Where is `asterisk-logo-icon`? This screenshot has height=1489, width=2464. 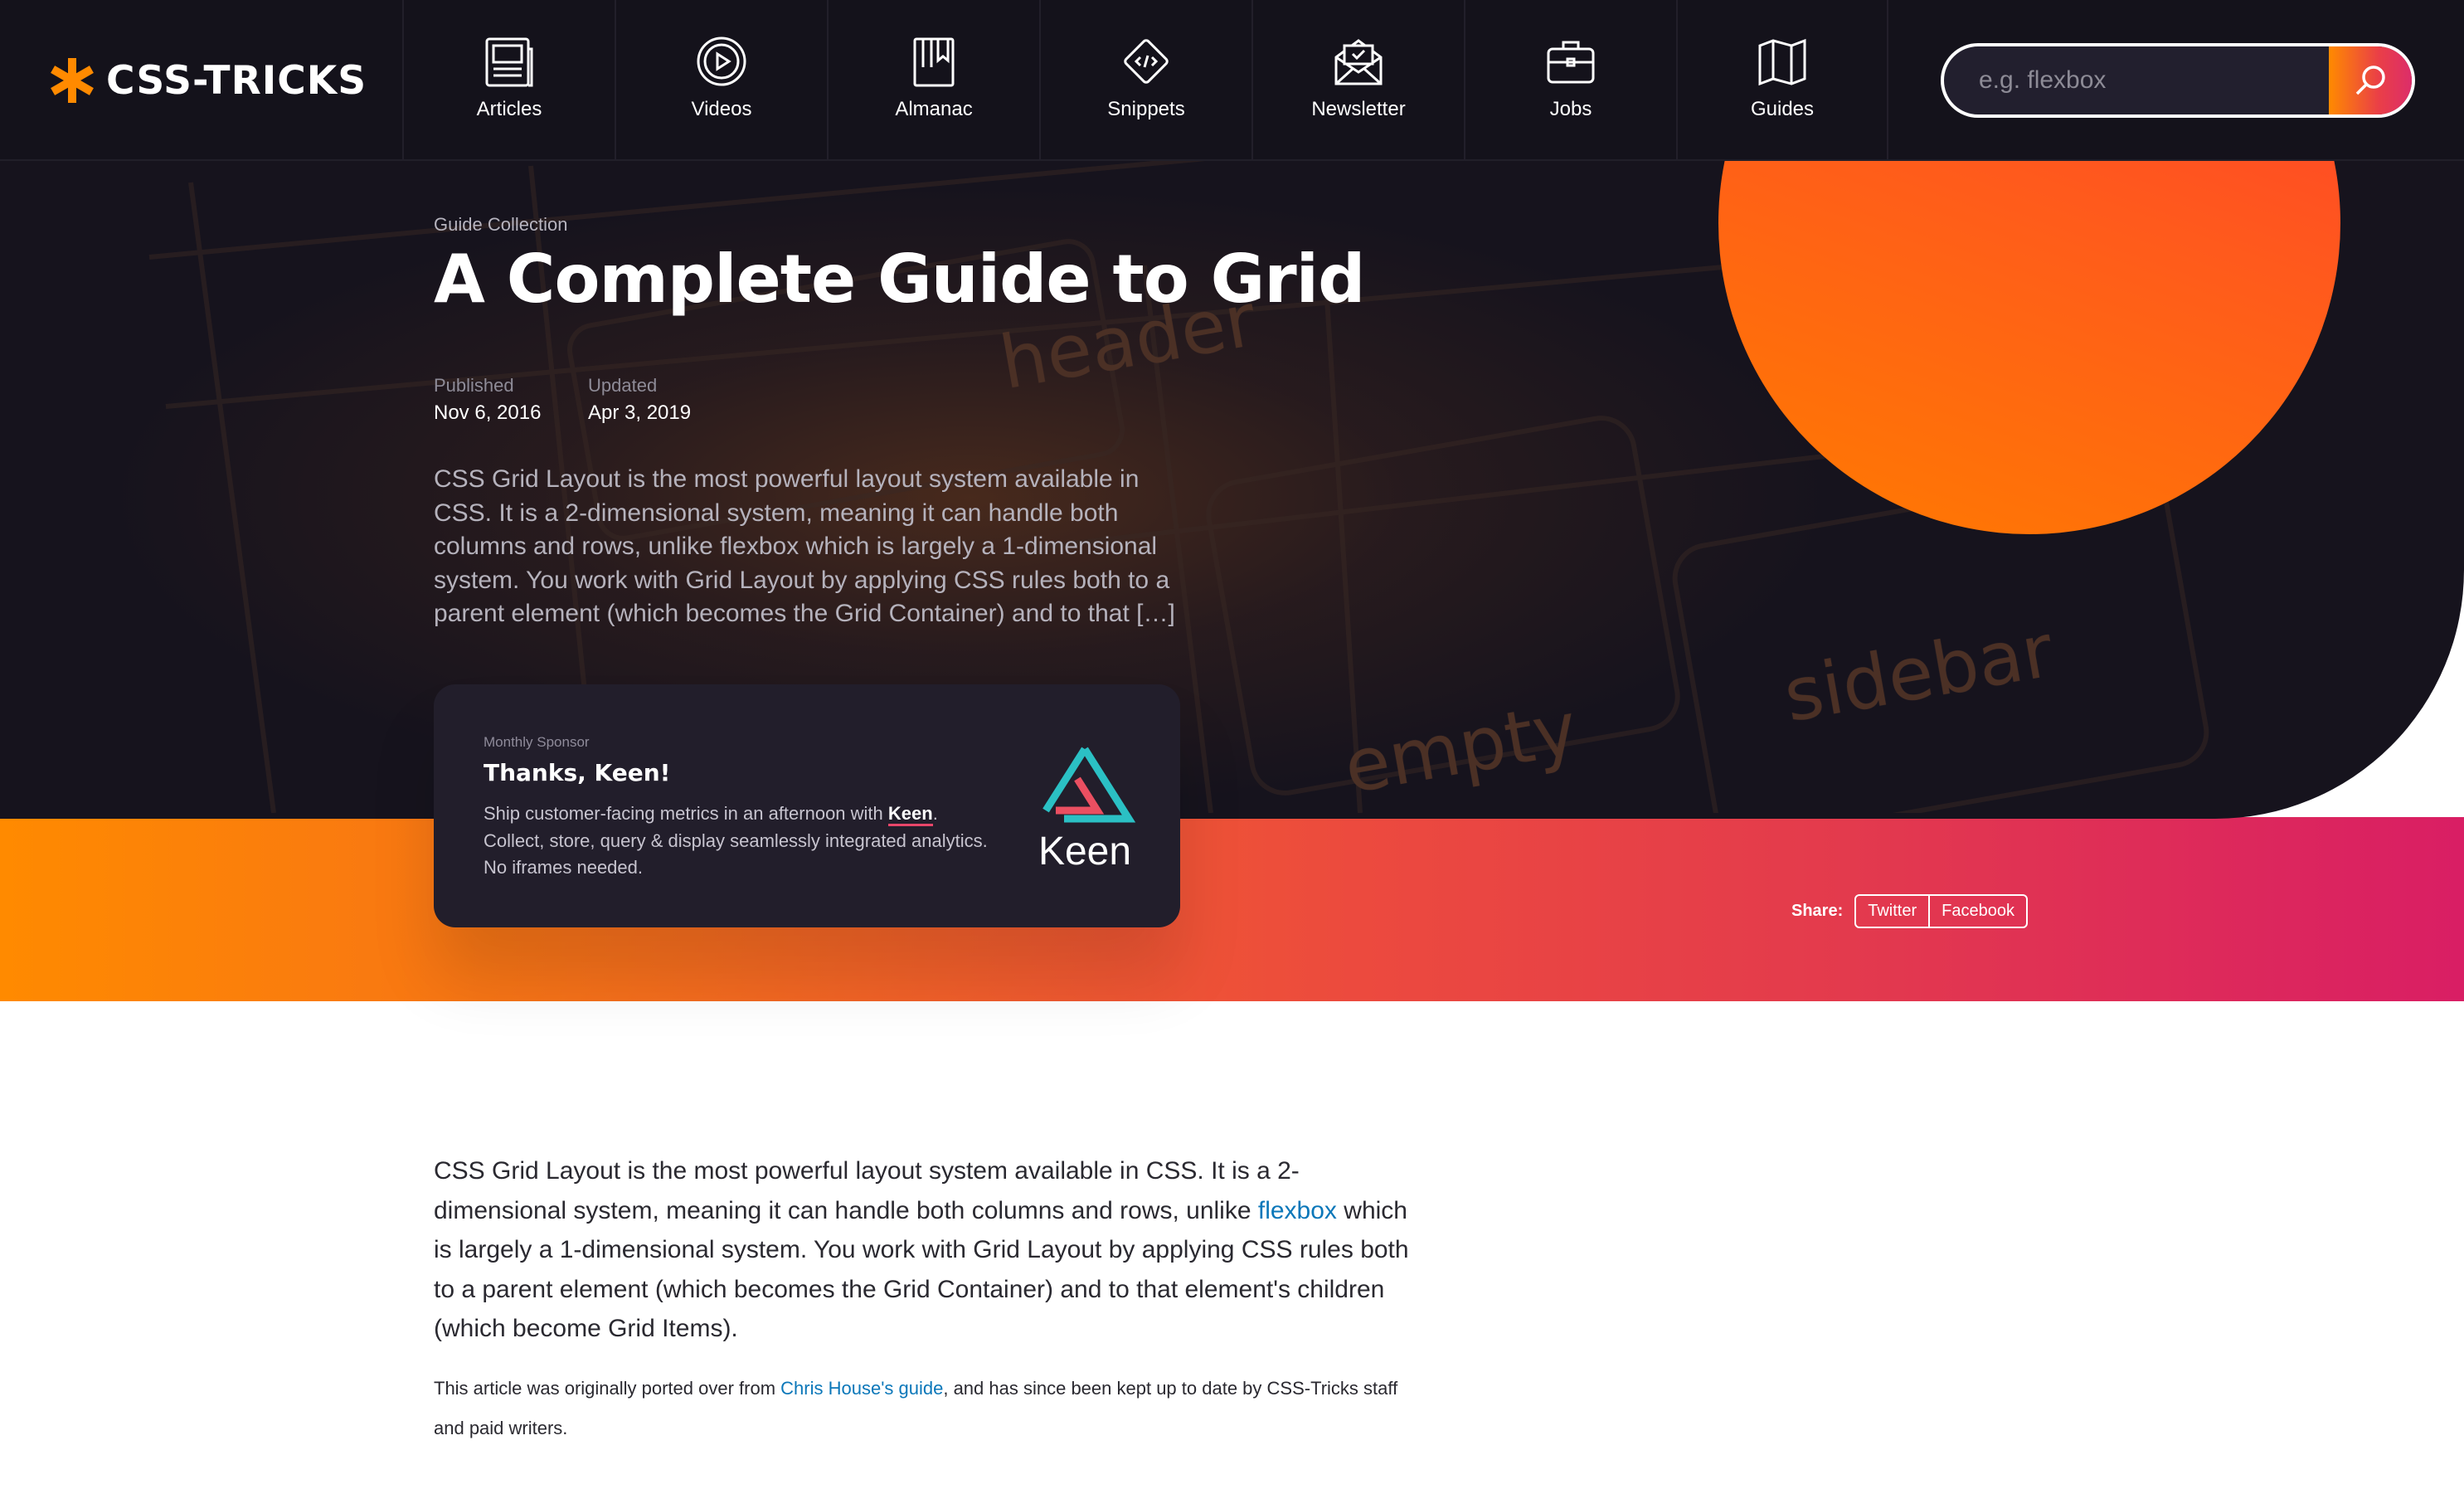
asterisk-logo-icon is located at coordinates (73, 80).